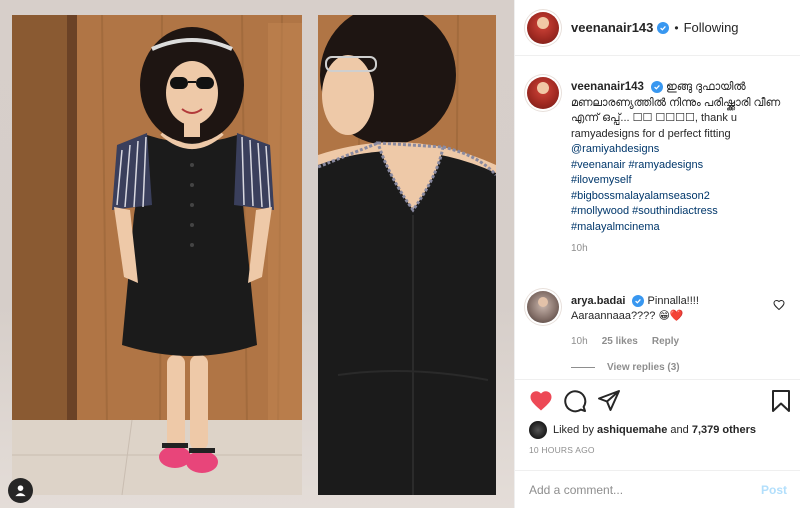 This screenshot has height=508, width=800. I want to click on commenter-username: arya.badai, so click(598, 301).